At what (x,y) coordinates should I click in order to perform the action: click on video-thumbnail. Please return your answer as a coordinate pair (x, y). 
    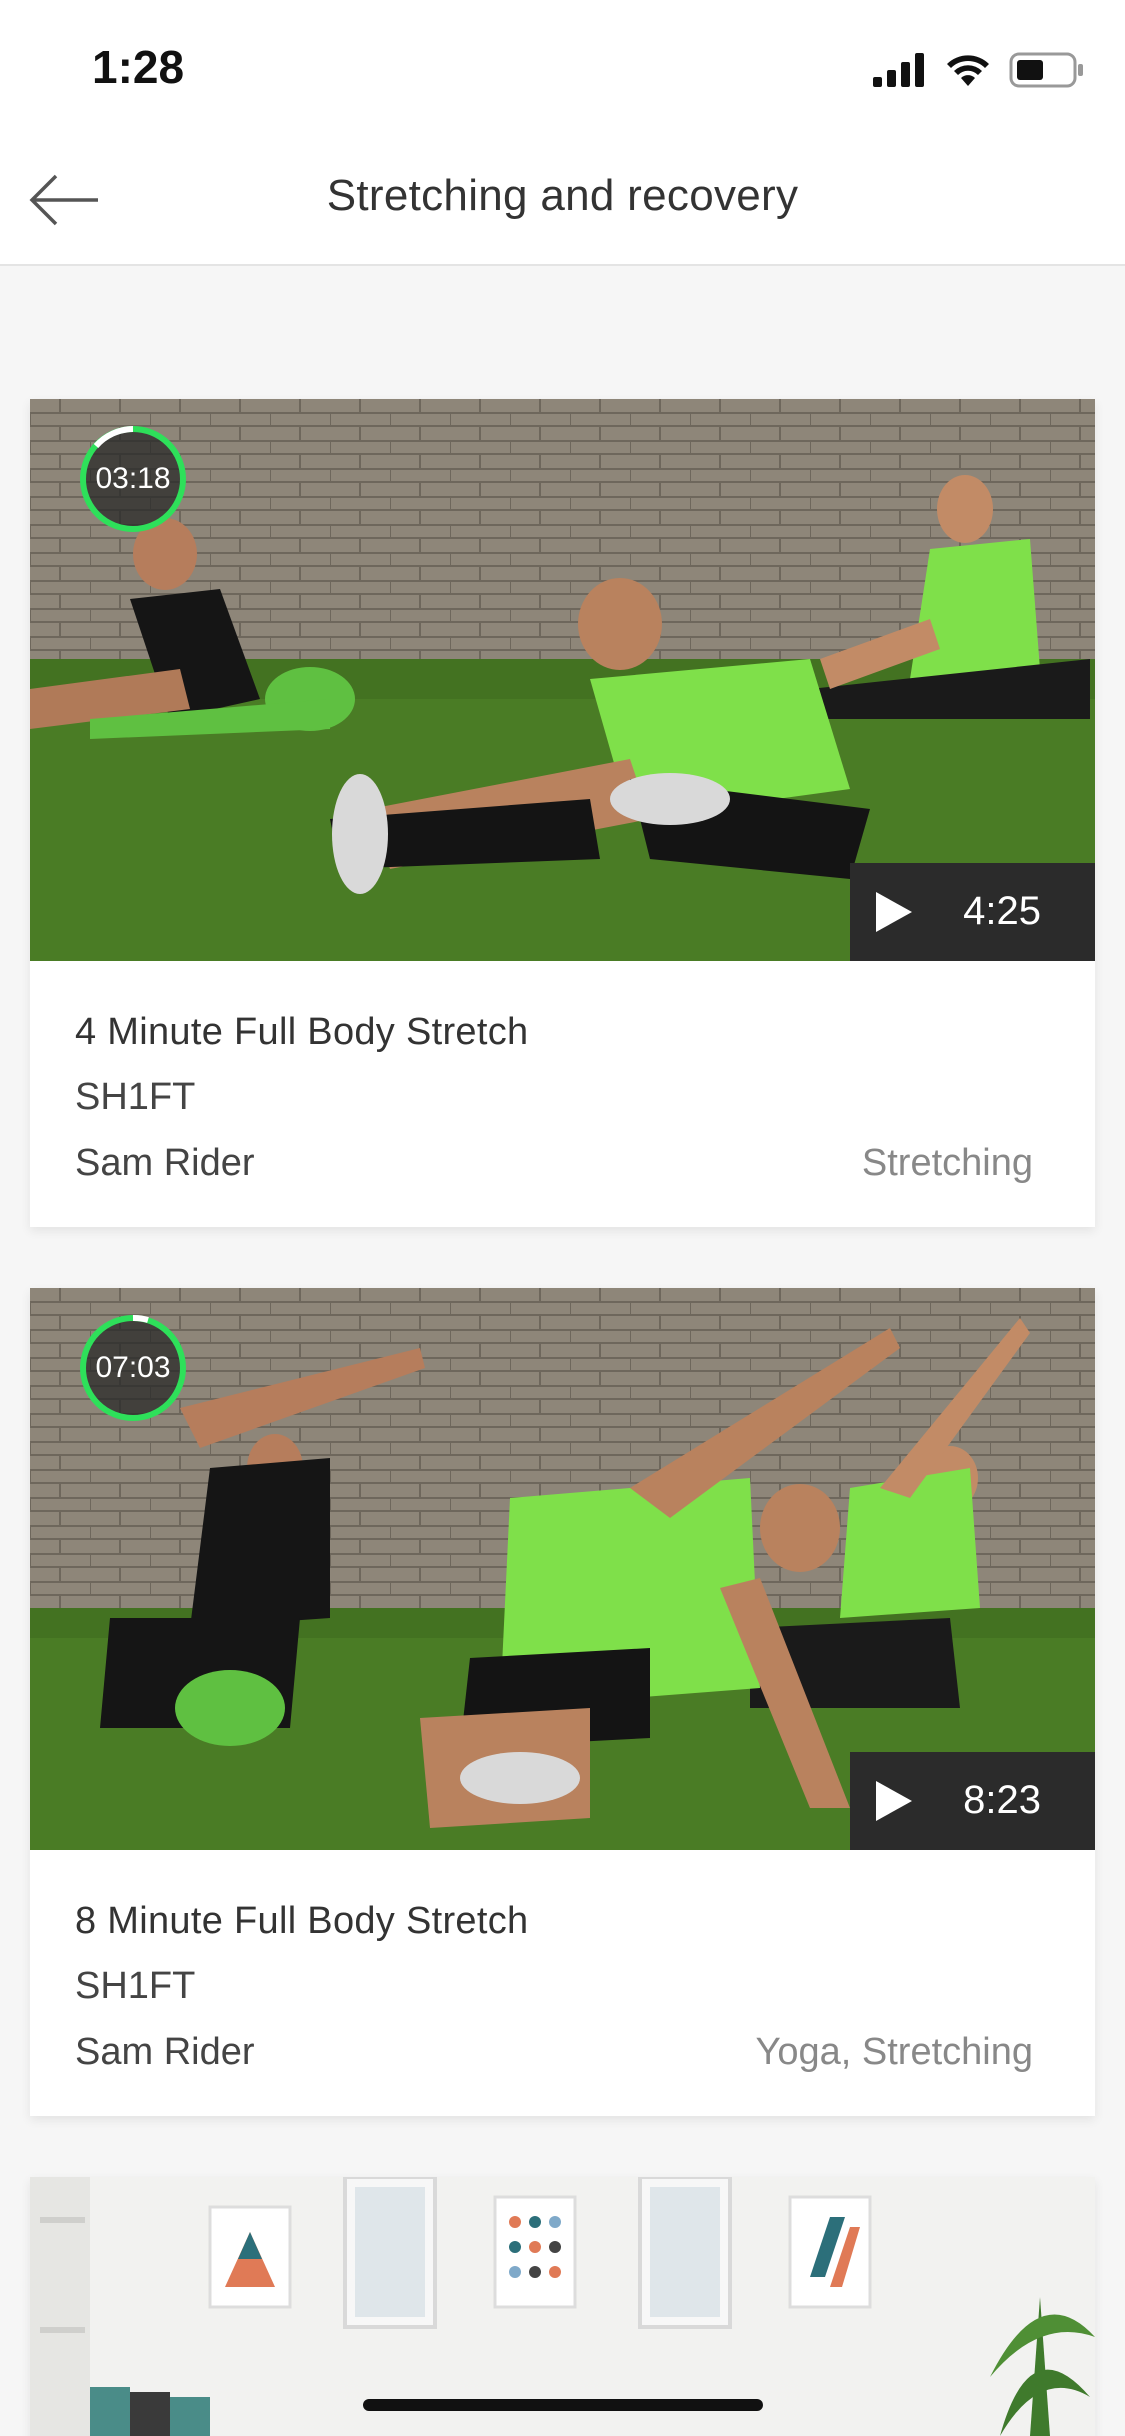
    Looking at the image, I should click on (562, 2306).